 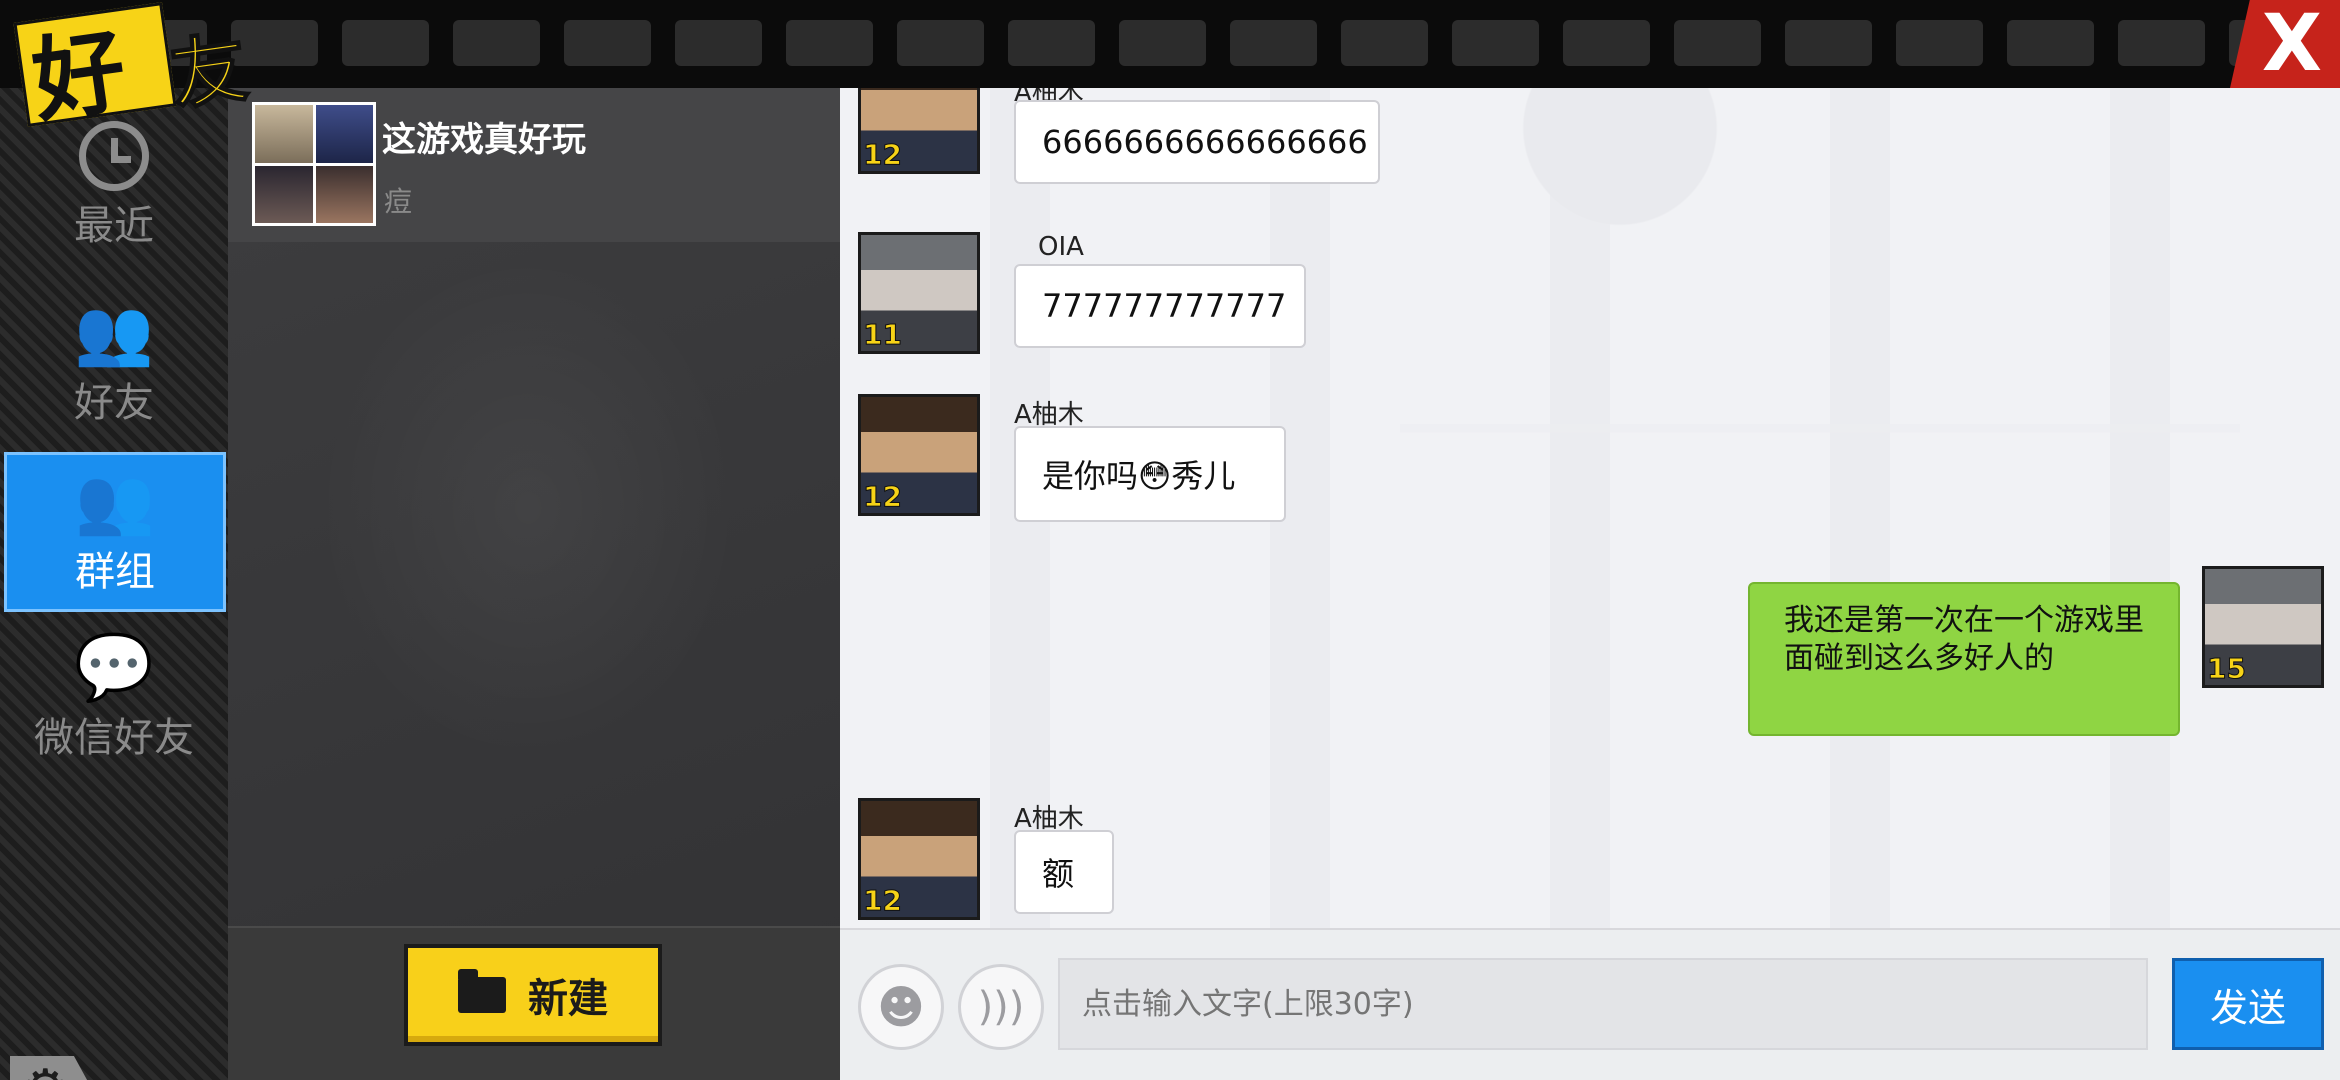 I want to click on settings-button: ⚙, so click(x=51, y=1068).